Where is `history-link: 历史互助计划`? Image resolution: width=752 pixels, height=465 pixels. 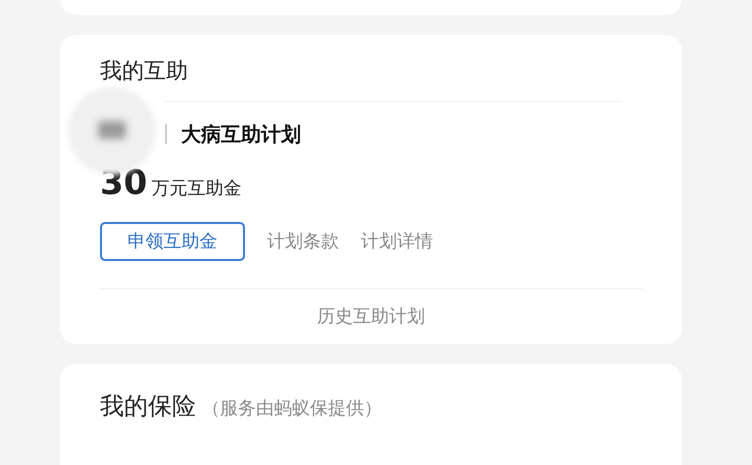 history-link: 历史互助计划 is located at coordinates (371, 316).